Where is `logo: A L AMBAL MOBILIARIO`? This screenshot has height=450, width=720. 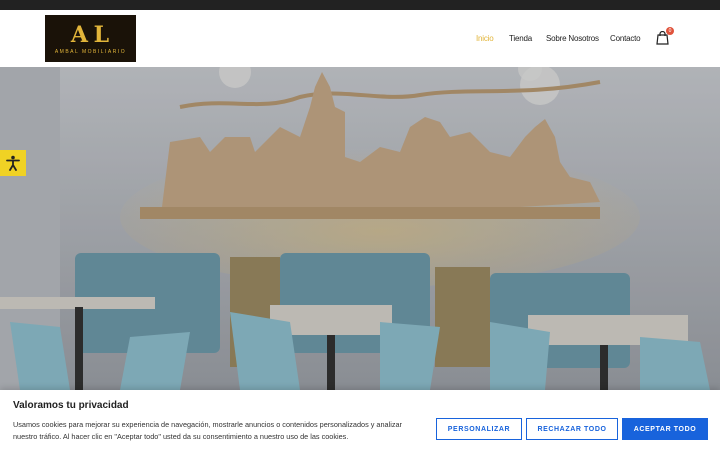 logo: A L AMBAL MOBILIARIO is located at coordinates (90, 38).